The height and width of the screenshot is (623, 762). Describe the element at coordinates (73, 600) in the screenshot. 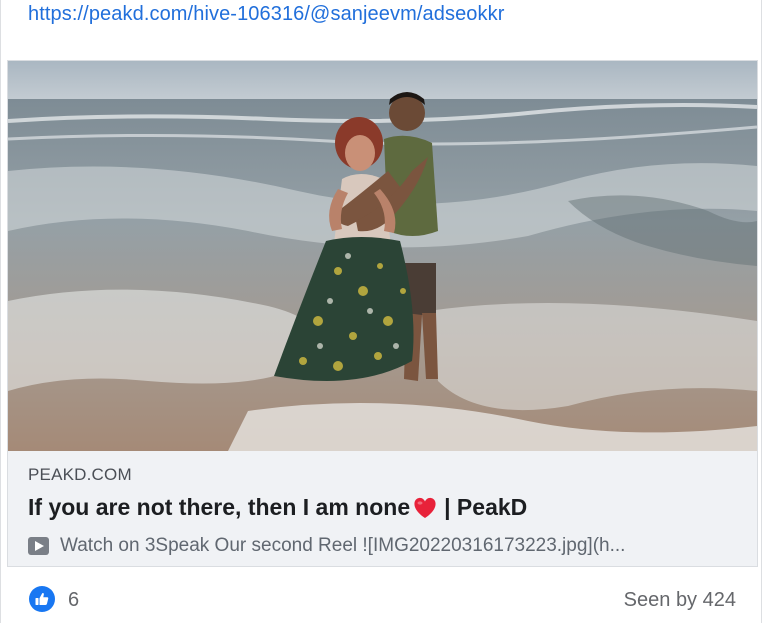

I see `like-count: 6` at that location.